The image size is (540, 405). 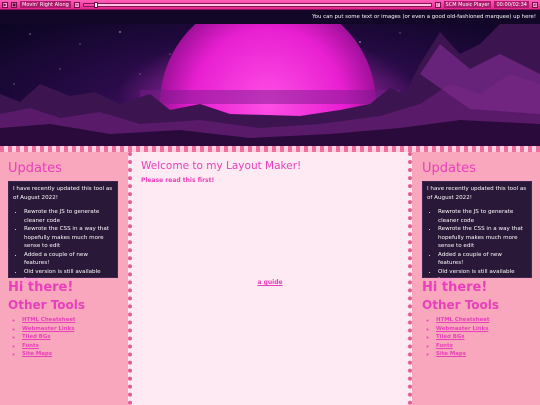 I want to click on page-subtitle: Please read this first!, so click(x=178, y=180).